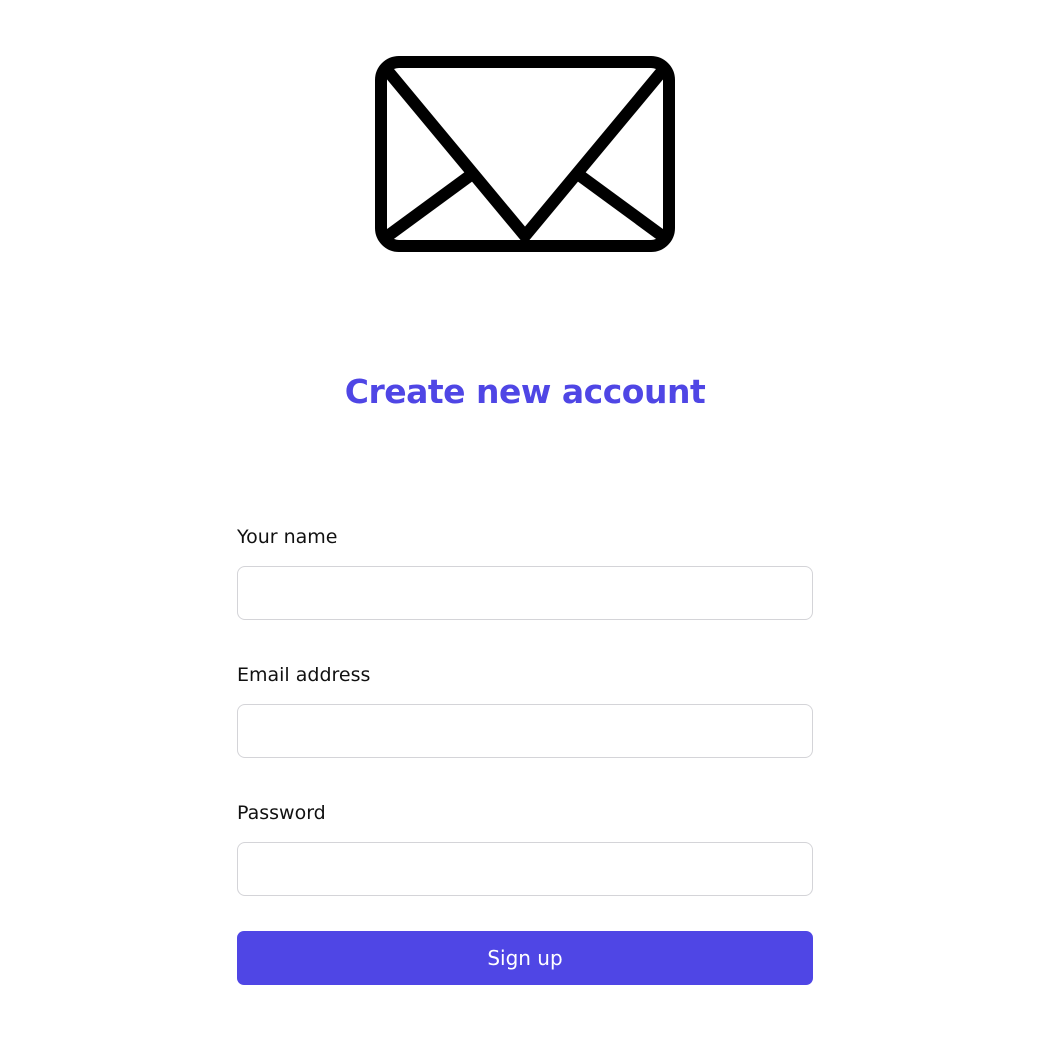  I want to click on password-label: Password, so click(281, 813).